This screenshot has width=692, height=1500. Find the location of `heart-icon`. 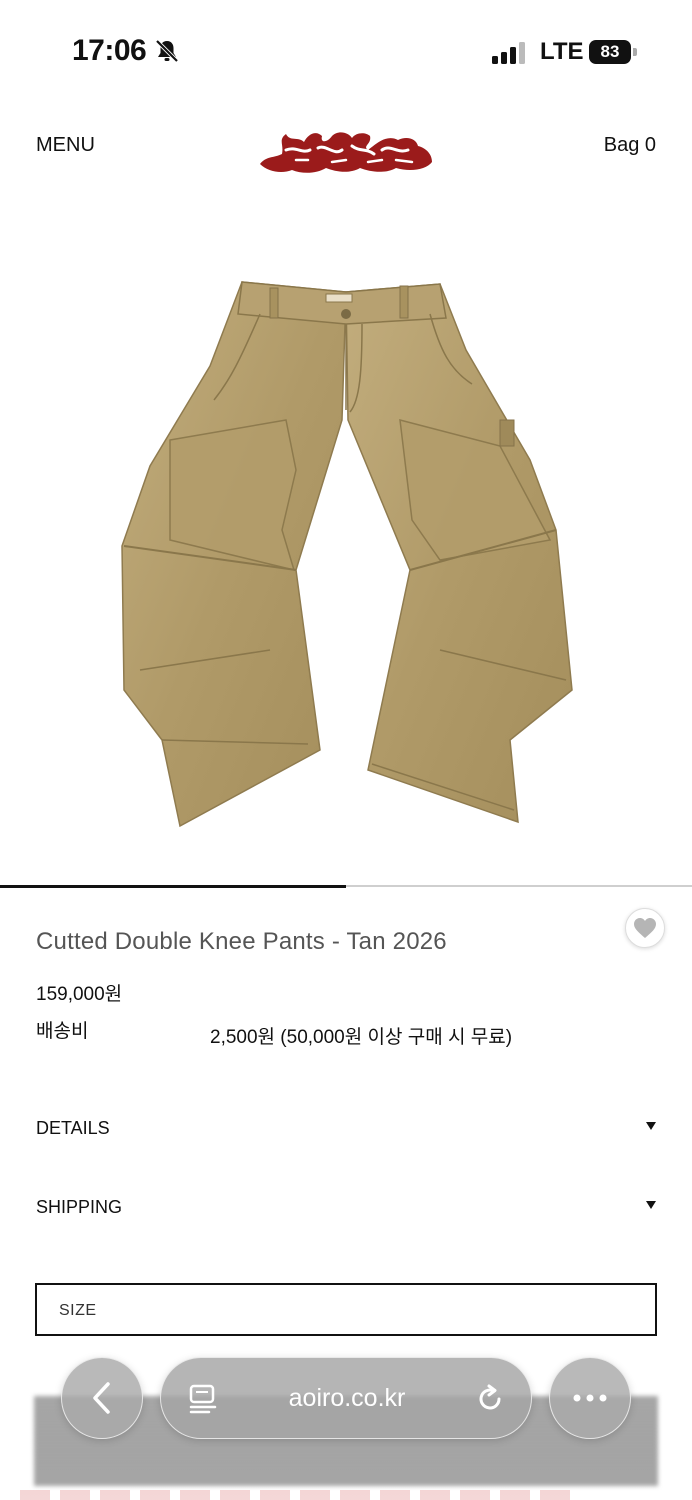

heart-icon is located at coordinates (645, 928).